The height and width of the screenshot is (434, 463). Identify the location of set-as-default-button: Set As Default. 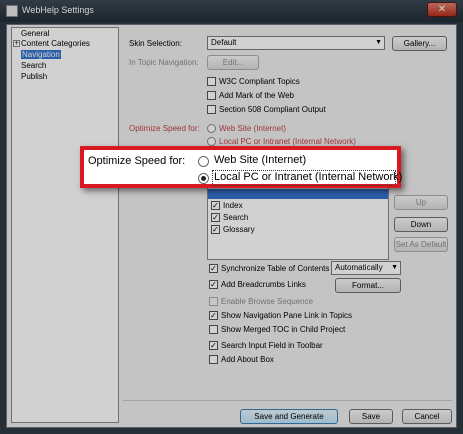
(421, 244).